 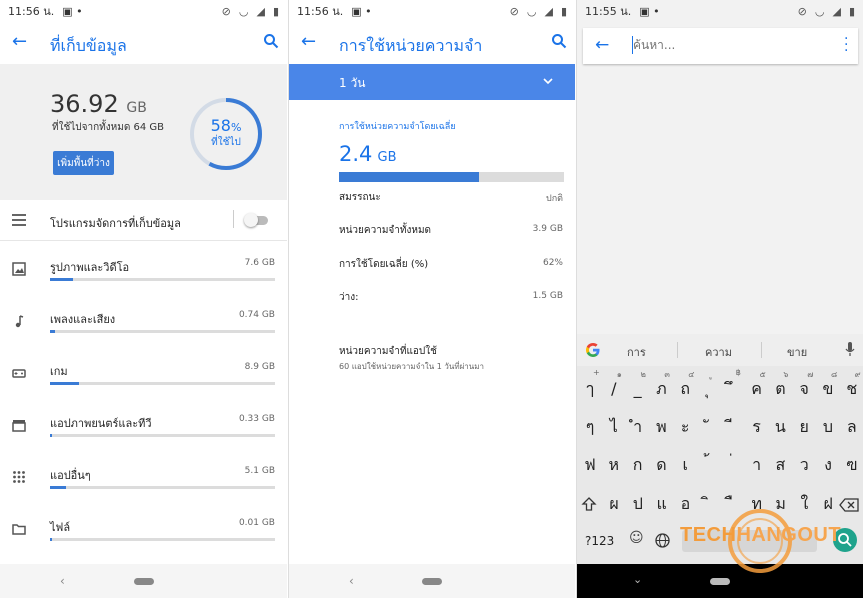 I want to click on suggestion-3: ขาย, so click(x=797, y=352).